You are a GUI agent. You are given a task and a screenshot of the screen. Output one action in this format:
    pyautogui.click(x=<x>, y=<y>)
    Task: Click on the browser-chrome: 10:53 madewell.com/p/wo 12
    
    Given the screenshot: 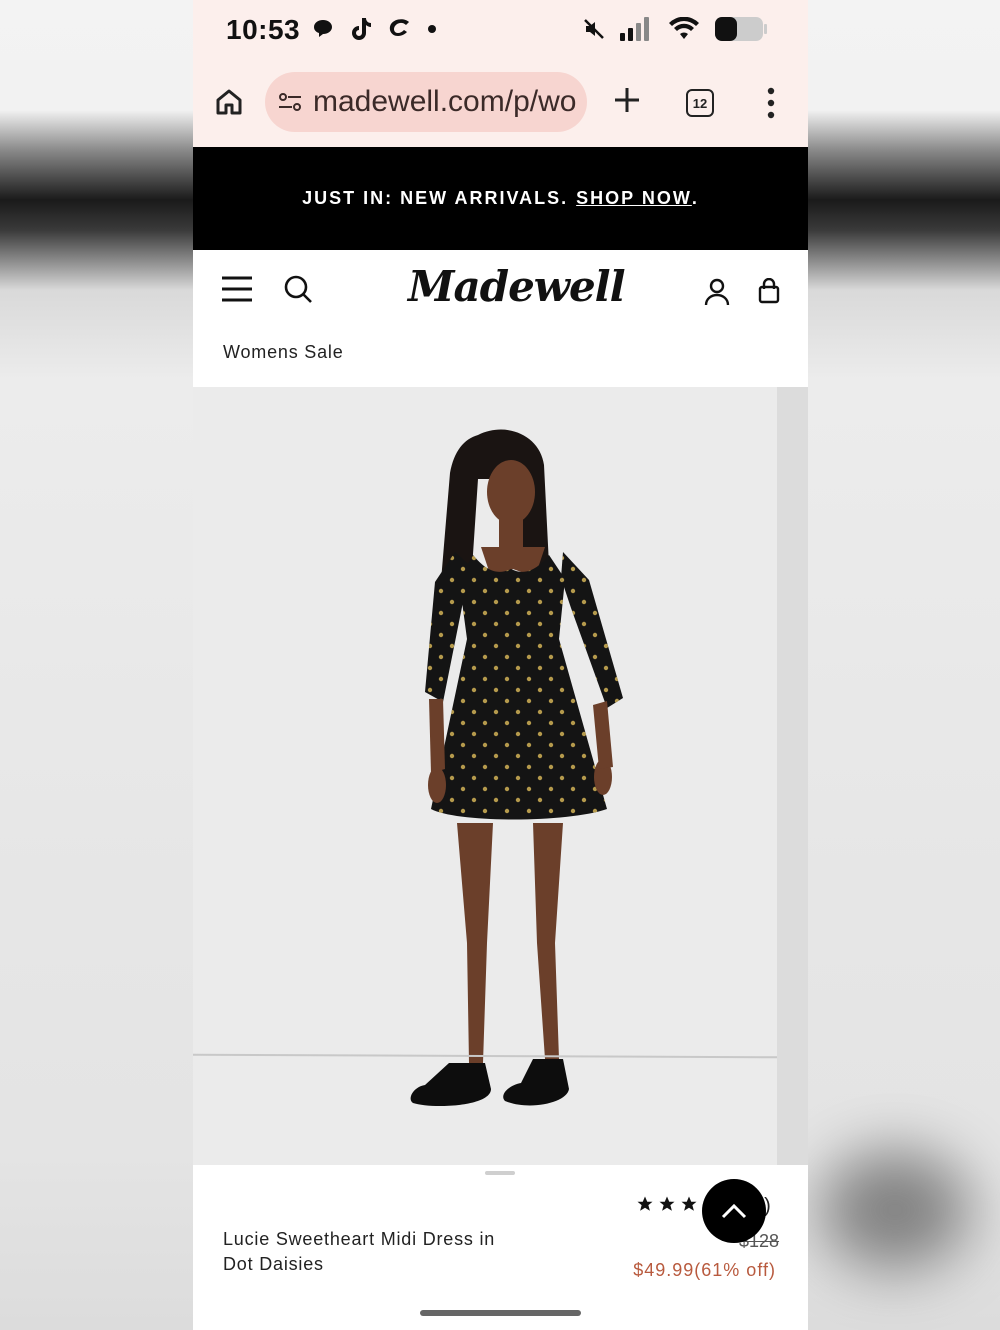 What is the action you would take?
    pyautogui.click(x=500, y=73)
    